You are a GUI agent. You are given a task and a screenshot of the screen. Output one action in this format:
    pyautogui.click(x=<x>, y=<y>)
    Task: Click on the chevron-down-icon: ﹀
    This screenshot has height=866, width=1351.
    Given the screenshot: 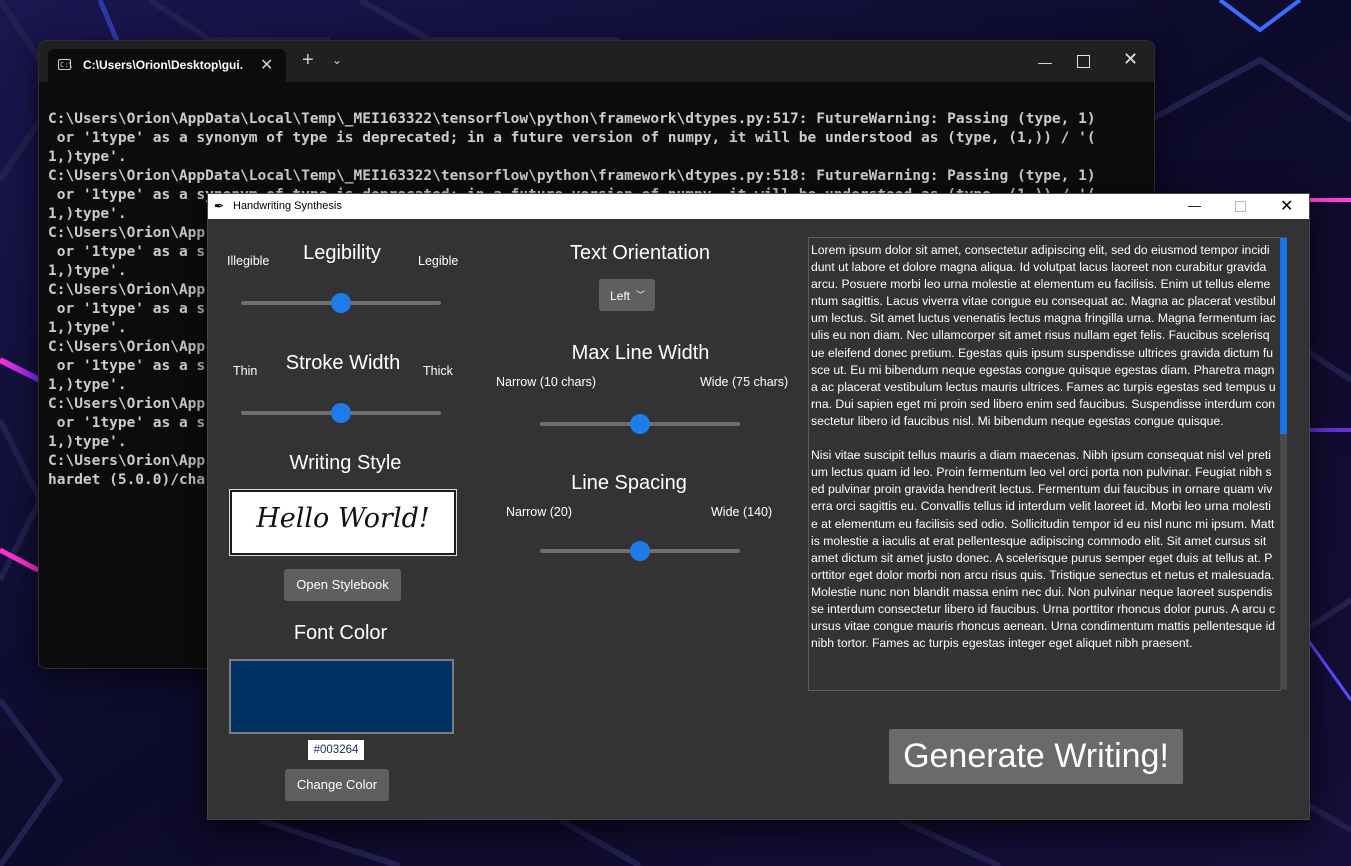 What is the action you would take?
    pyautogui.click(x=641, y=295)
    